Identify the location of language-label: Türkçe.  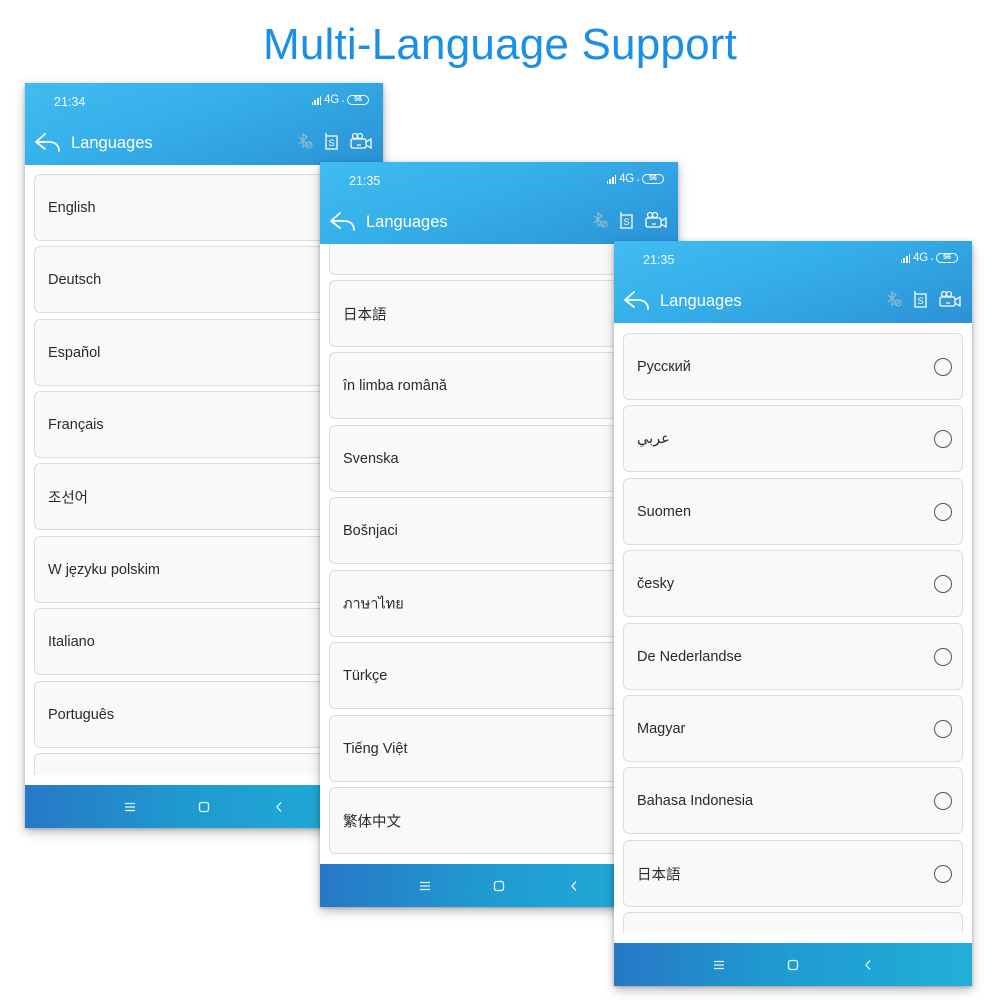
(365, 675).